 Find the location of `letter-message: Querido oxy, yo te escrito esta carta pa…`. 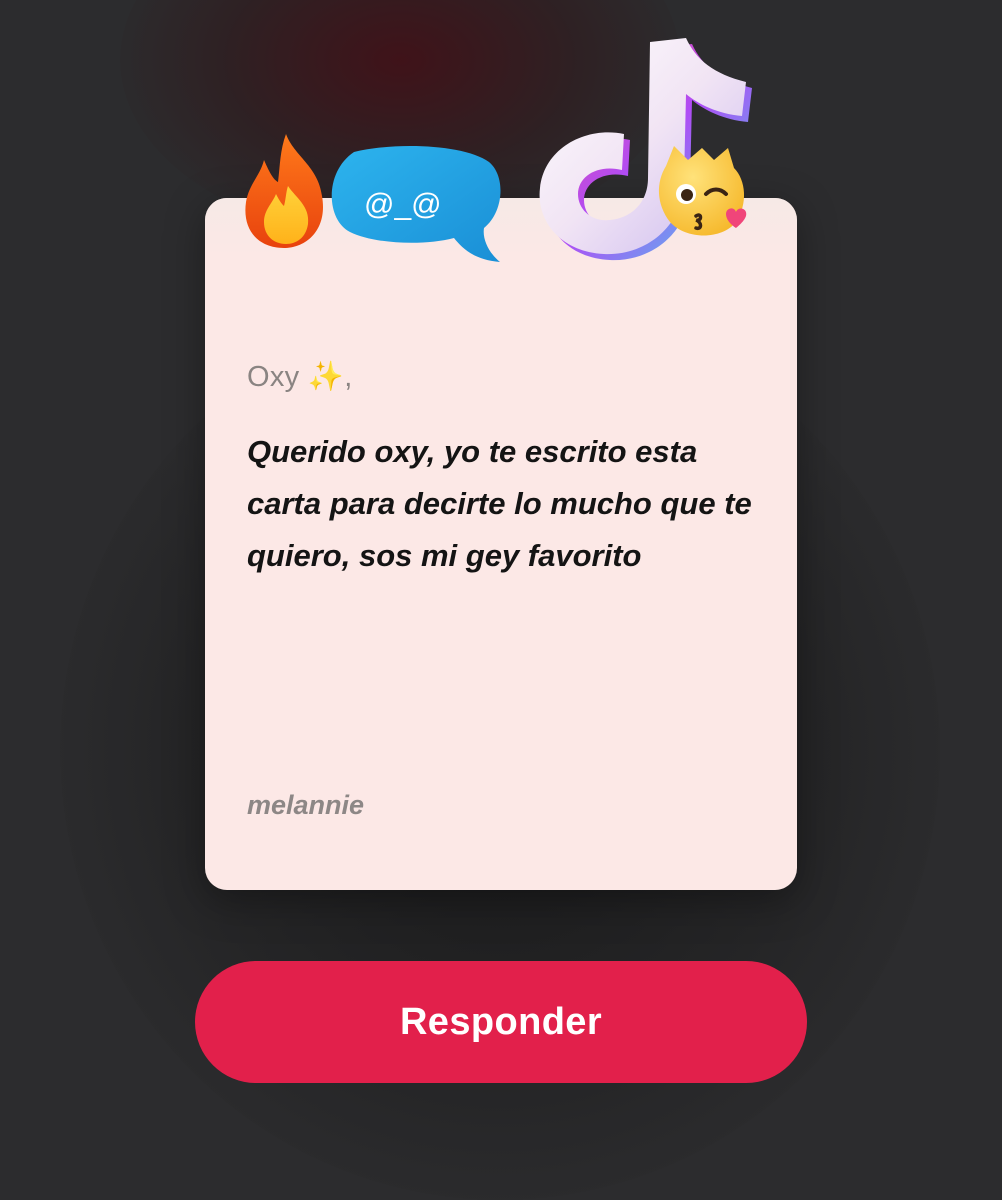

letter-message: Querido oxy, yo te escrito esta carta pa… is located at coordinates (499, 503).